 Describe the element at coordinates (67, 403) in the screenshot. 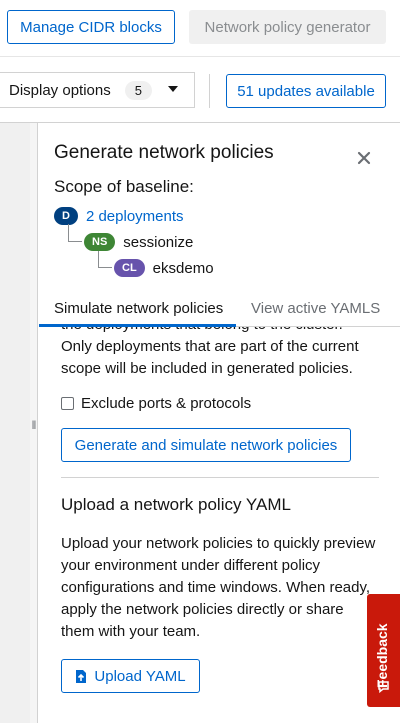

I see `exclude-ports-checkbox` at that location.